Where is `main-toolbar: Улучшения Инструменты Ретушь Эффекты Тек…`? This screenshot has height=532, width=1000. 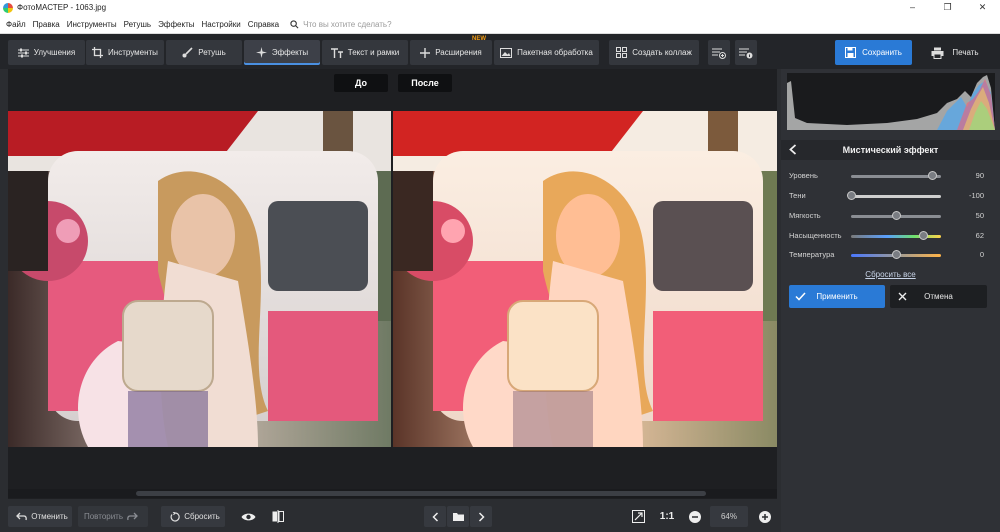 main-toolbar: Улучшения Инструменты Ретушь Эффекты Тек… is located at coordinates (500, 51).